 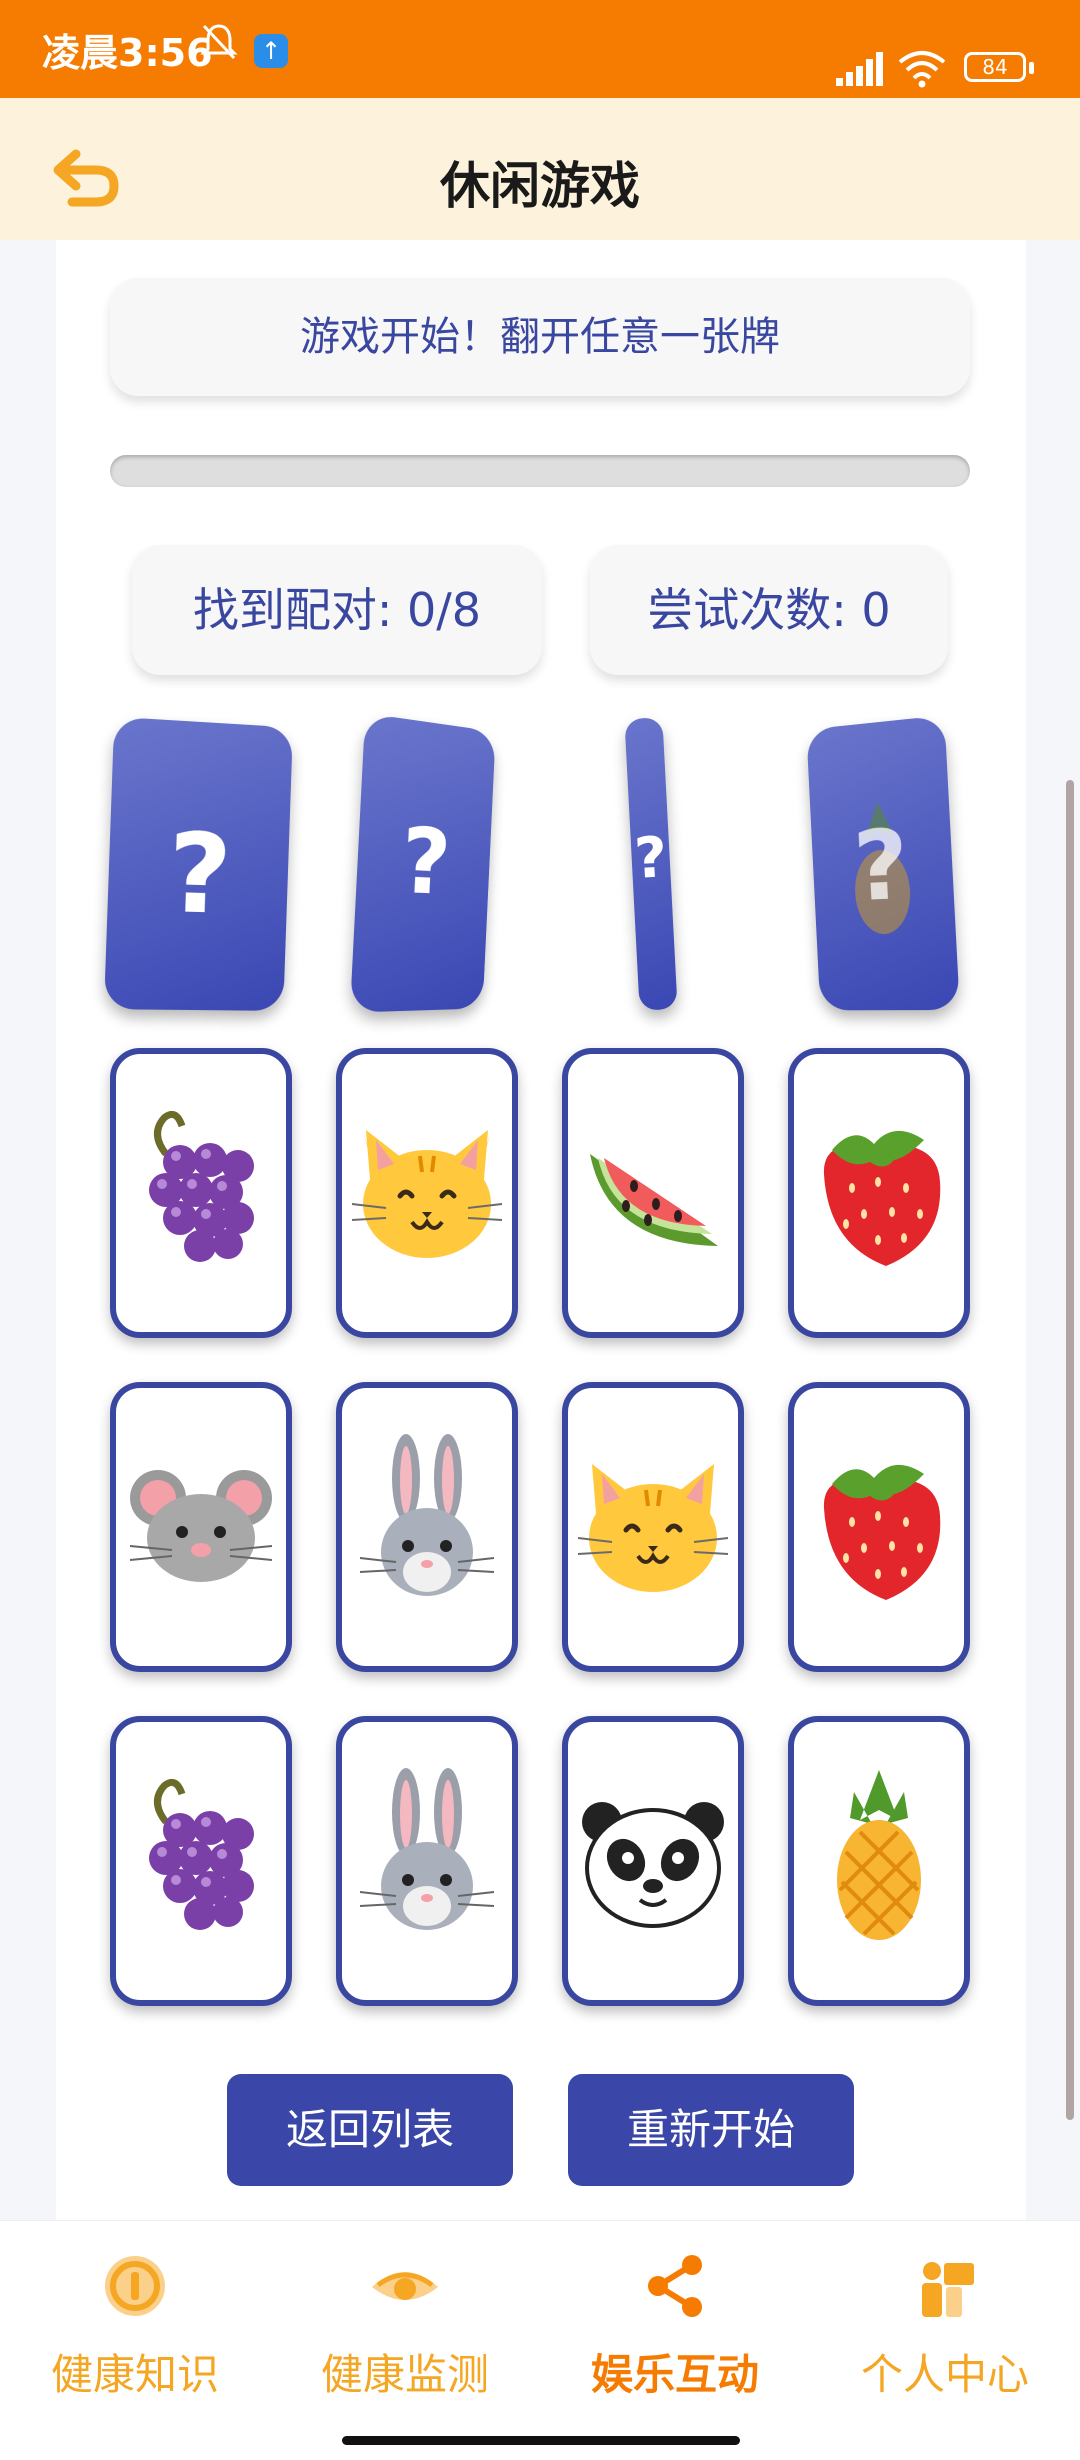 What do you see at coordinates (675, 2321) in the screenshot?
I see `nav-entertainment: 娱乐互动` at bounding box center [675, 2321].